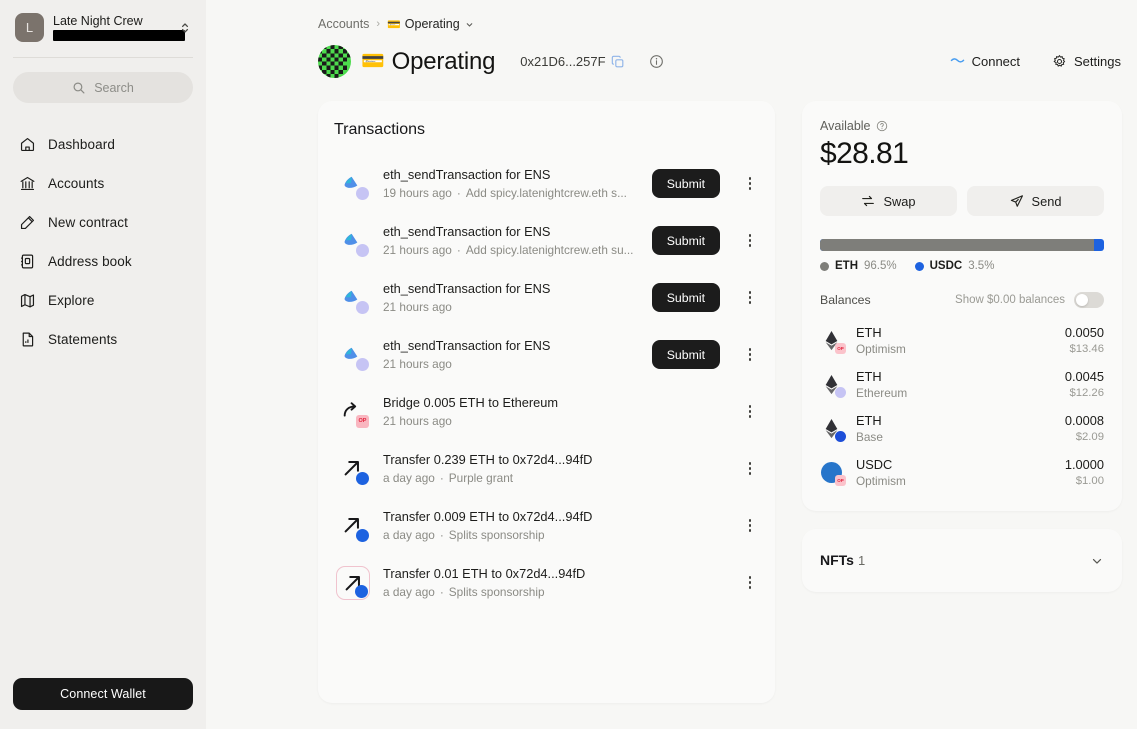  I want to click on transaction-body: eth_sendTransaction for ENS 21 hours ago, so click(511, 297).